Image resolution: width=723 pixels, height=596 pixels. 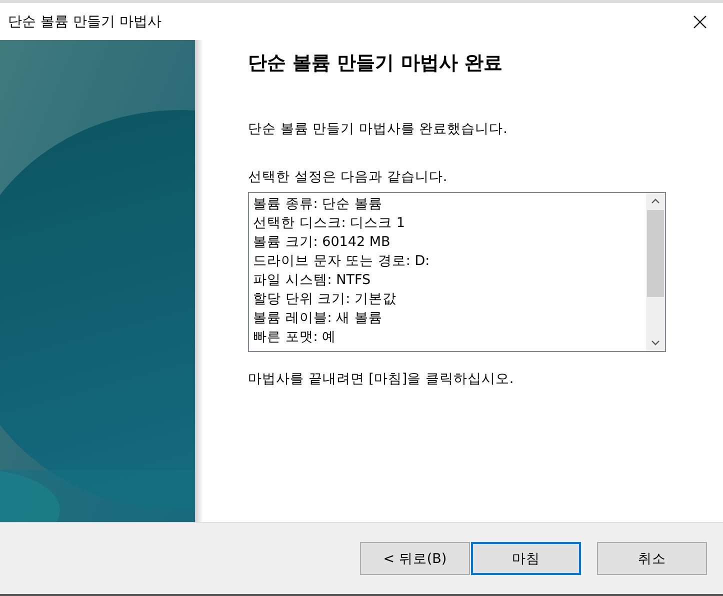 I want to click on scrollbar, so click(x=655, y=272).